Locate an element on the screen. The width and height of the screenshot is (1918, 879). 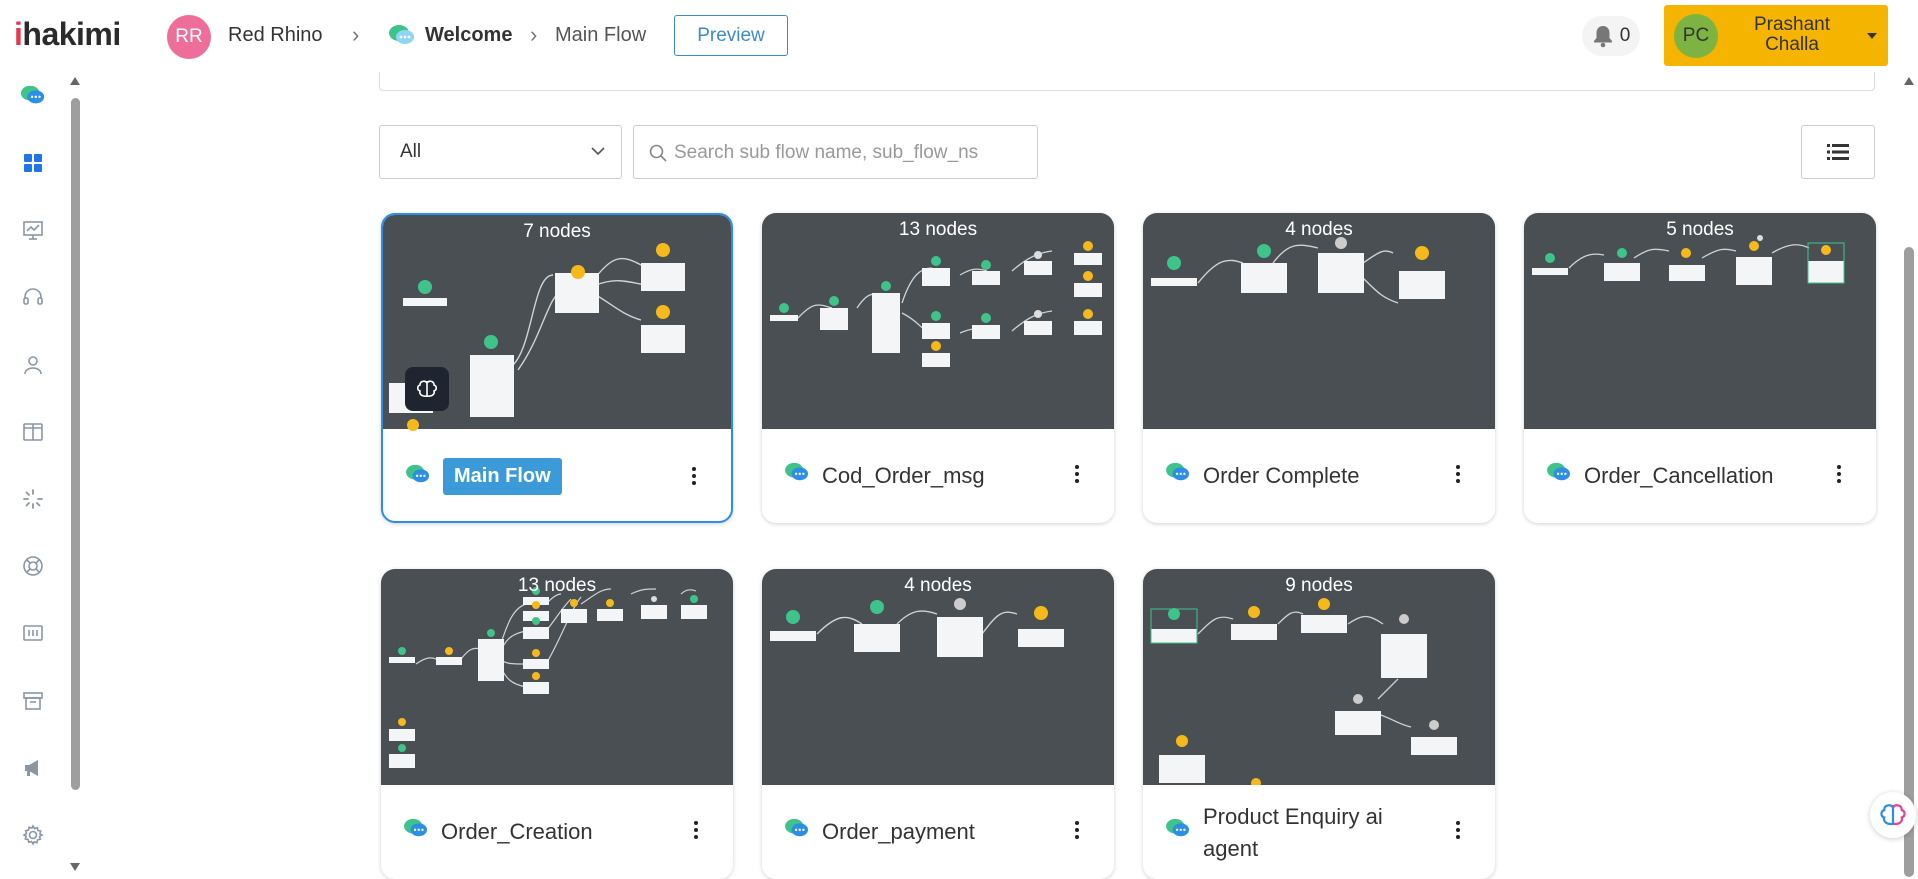
flow-preview: 7 nodes is located at coordinates (557, 323).